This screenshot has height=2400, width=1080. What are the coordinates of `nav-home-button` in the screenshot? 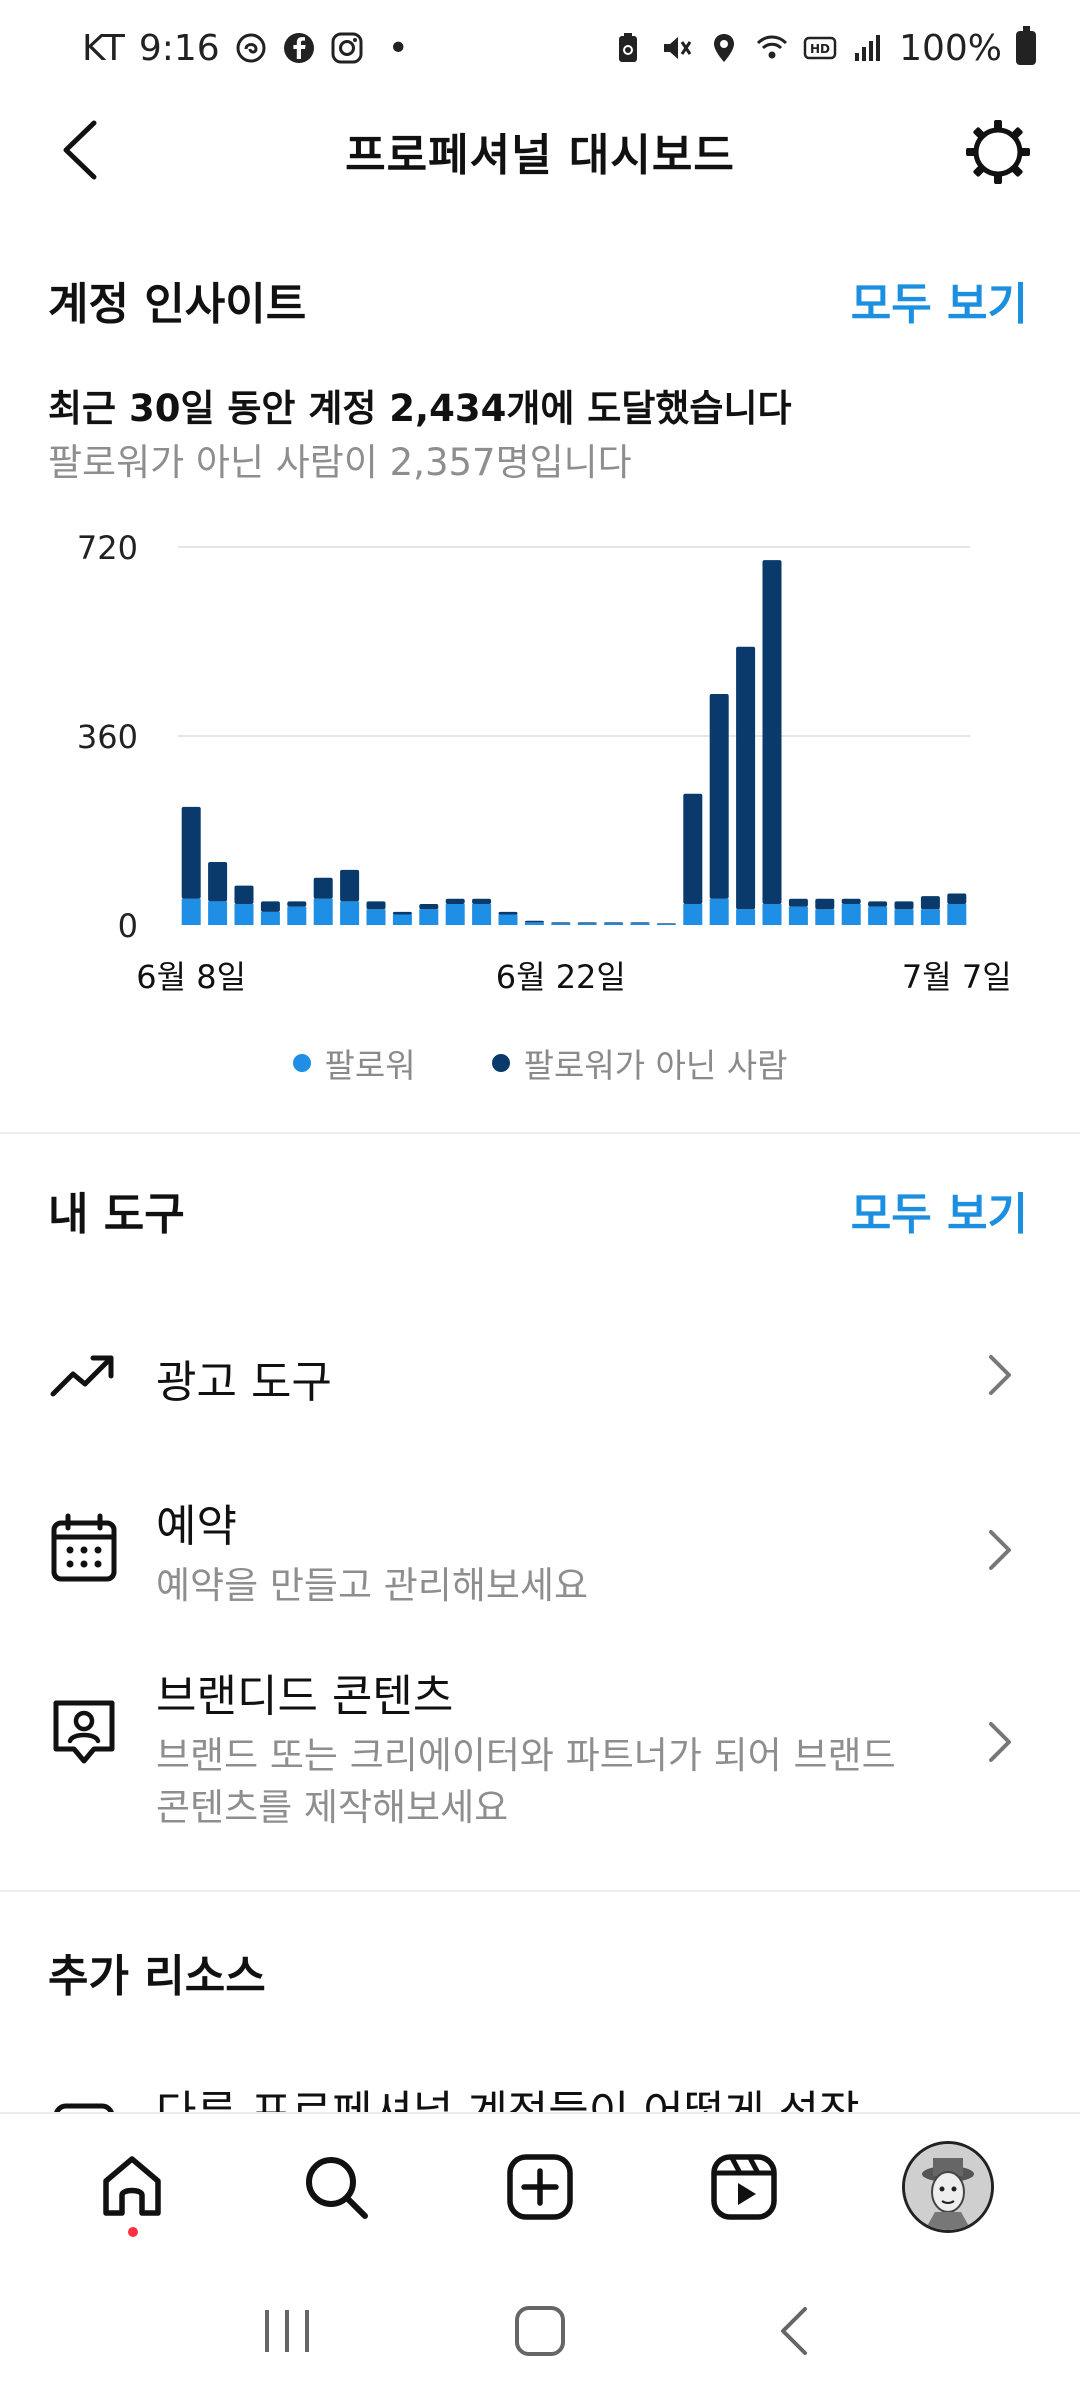 It's located at (132, 2187).